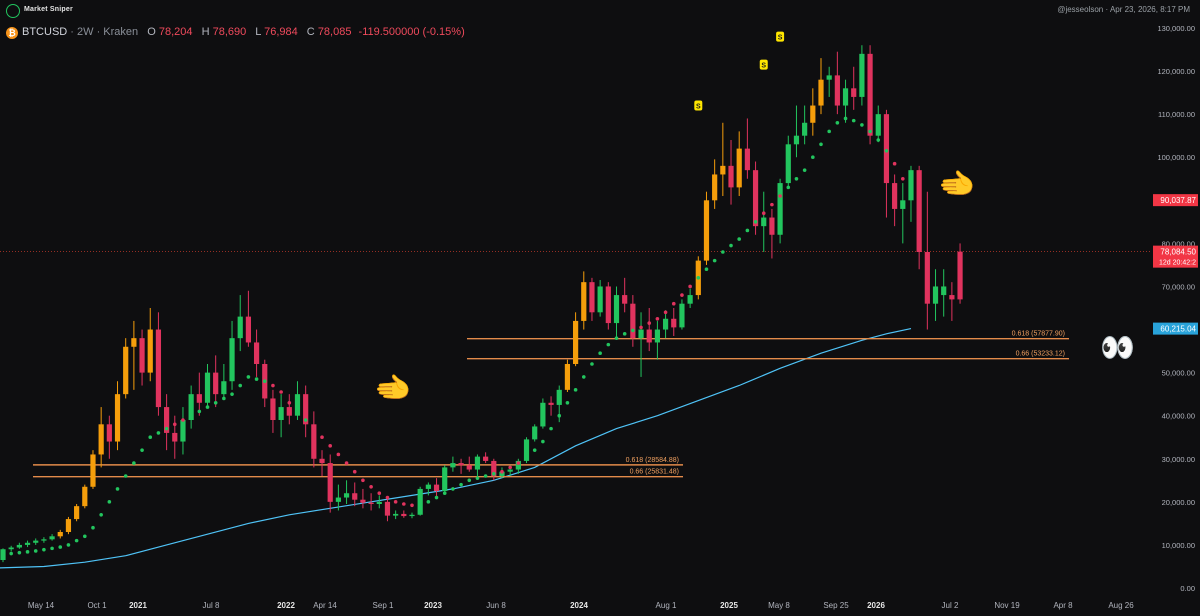  I want to click on y-tick-label: 100,000.00, so click(1176, 157).